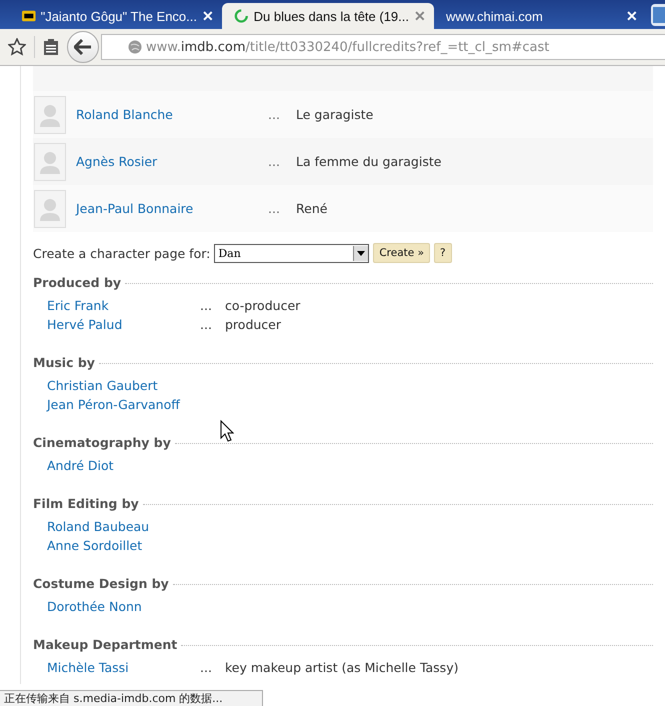  What do you see at coordinates (172, 208) in the screenshot?
I see `actor-link: Jean-Paul Bonnaire` at bounding box center [172, 208].